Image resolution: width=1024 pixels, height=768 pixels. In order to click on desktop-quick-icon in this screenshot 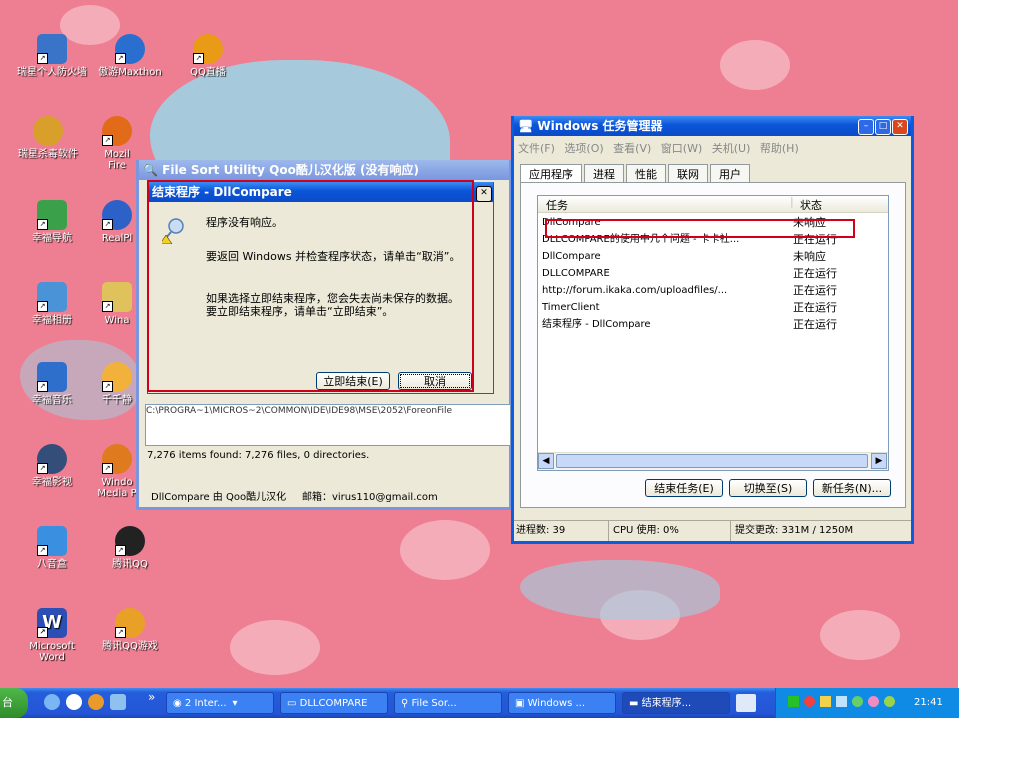, I will do `click(118, 702)`.